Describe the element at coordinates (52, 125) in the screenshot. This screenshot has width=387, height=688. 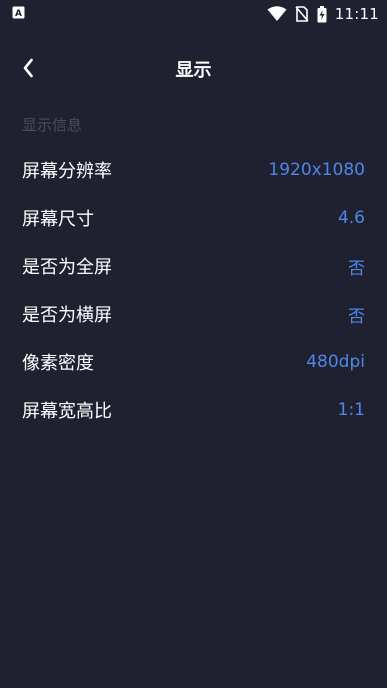
I see `section-title: 显示信息` at that location.